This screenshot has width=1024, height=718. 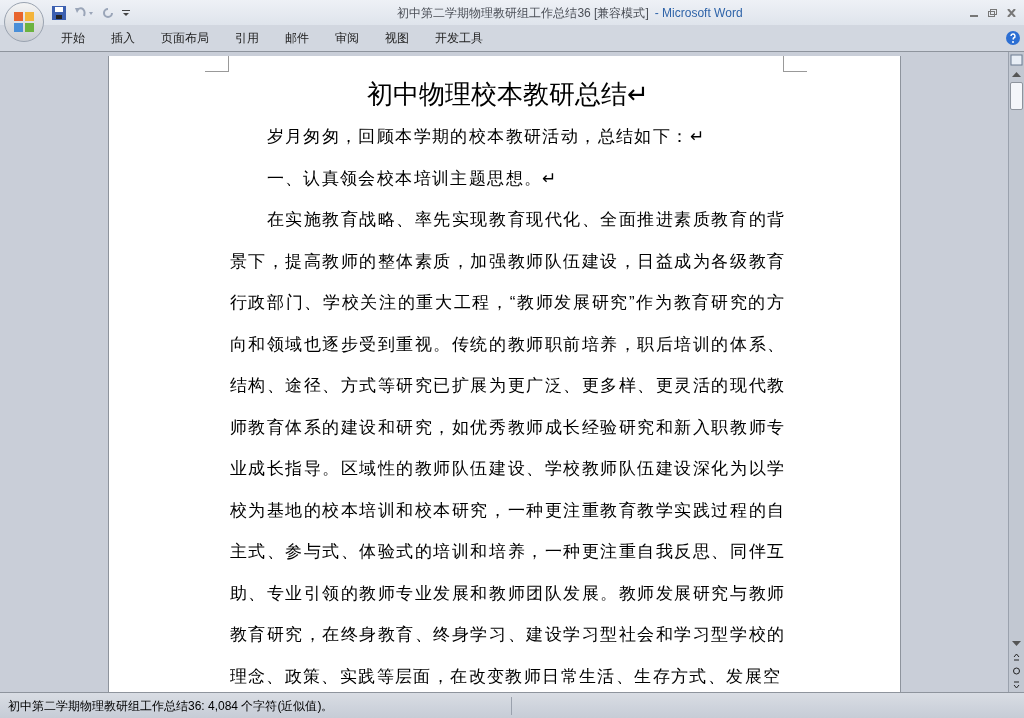 I want to click on help-icon, so click(x=1013, y=38).